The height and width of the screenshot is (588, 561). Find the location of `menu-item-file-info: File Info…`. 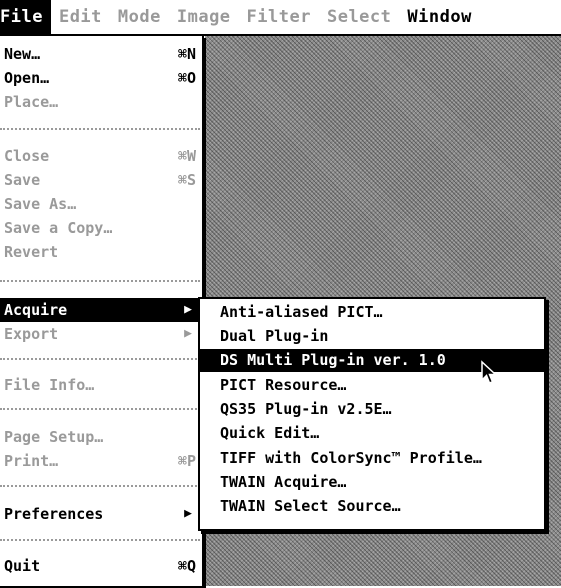

menu-item-file-info: File Info… is located at coordinates (100, 385).